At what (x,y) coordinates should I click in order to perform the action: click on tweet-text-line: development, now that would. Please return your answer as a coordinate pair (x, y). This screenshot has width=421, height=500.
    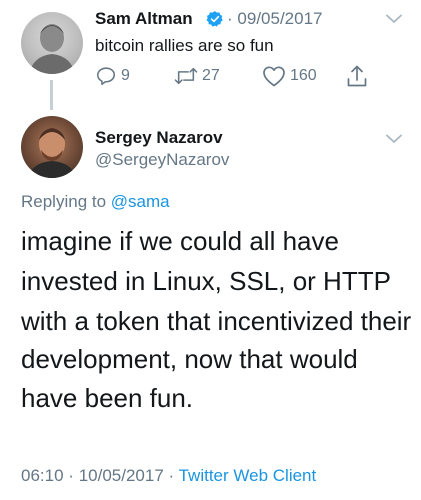
    Looking at the image, I should click on (189, 359).